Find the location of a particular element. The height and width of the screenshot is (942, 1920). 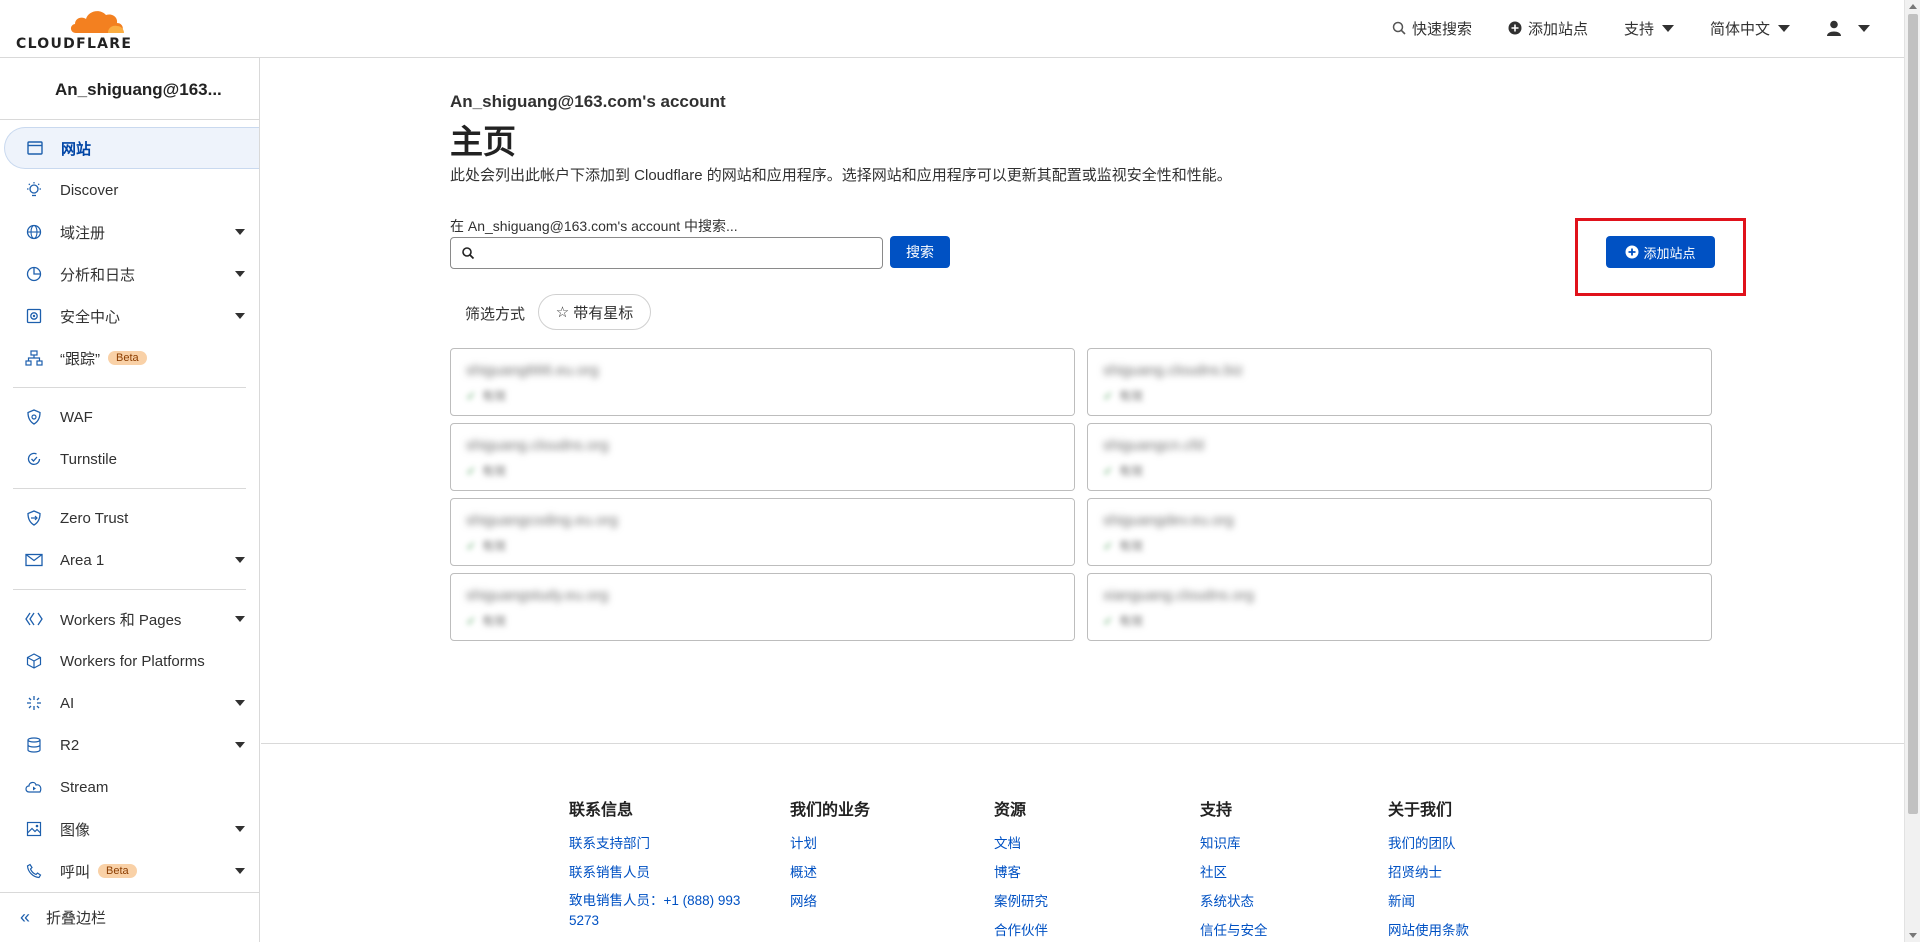

sidebar-item-images: 图像 is located at coordinates (129, 829).